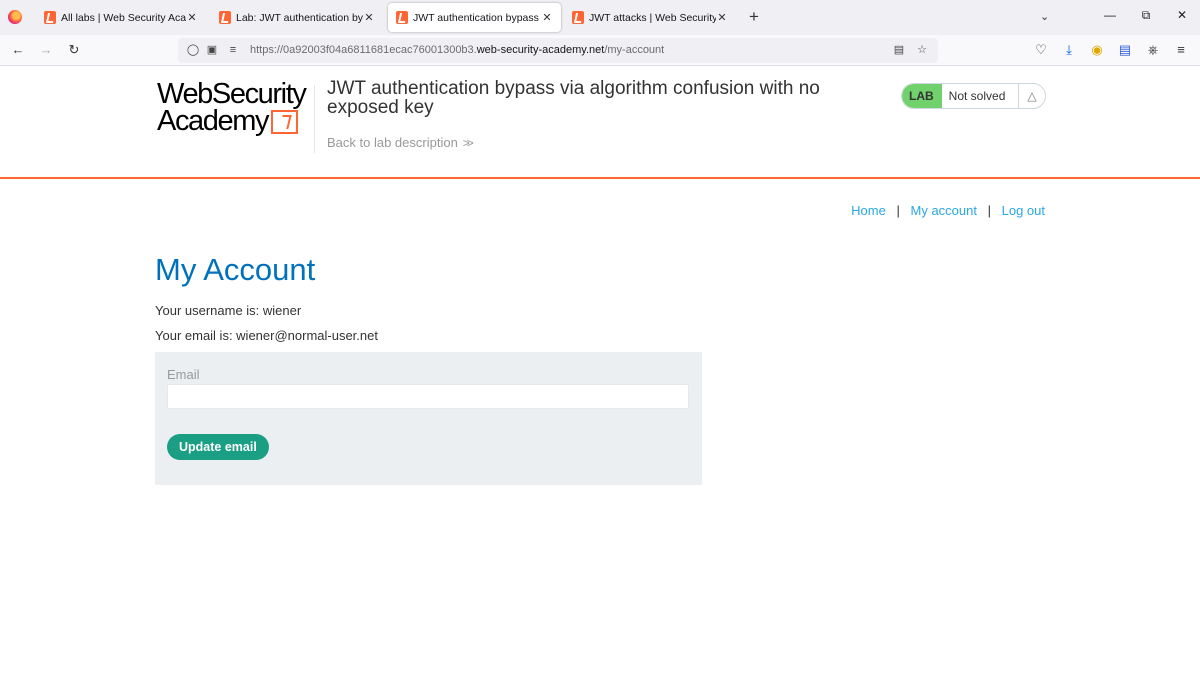 Image resolution: width=1200 pixels, height=675 pixels. I want to click on reload-icon: ↻, so click(74, 50).